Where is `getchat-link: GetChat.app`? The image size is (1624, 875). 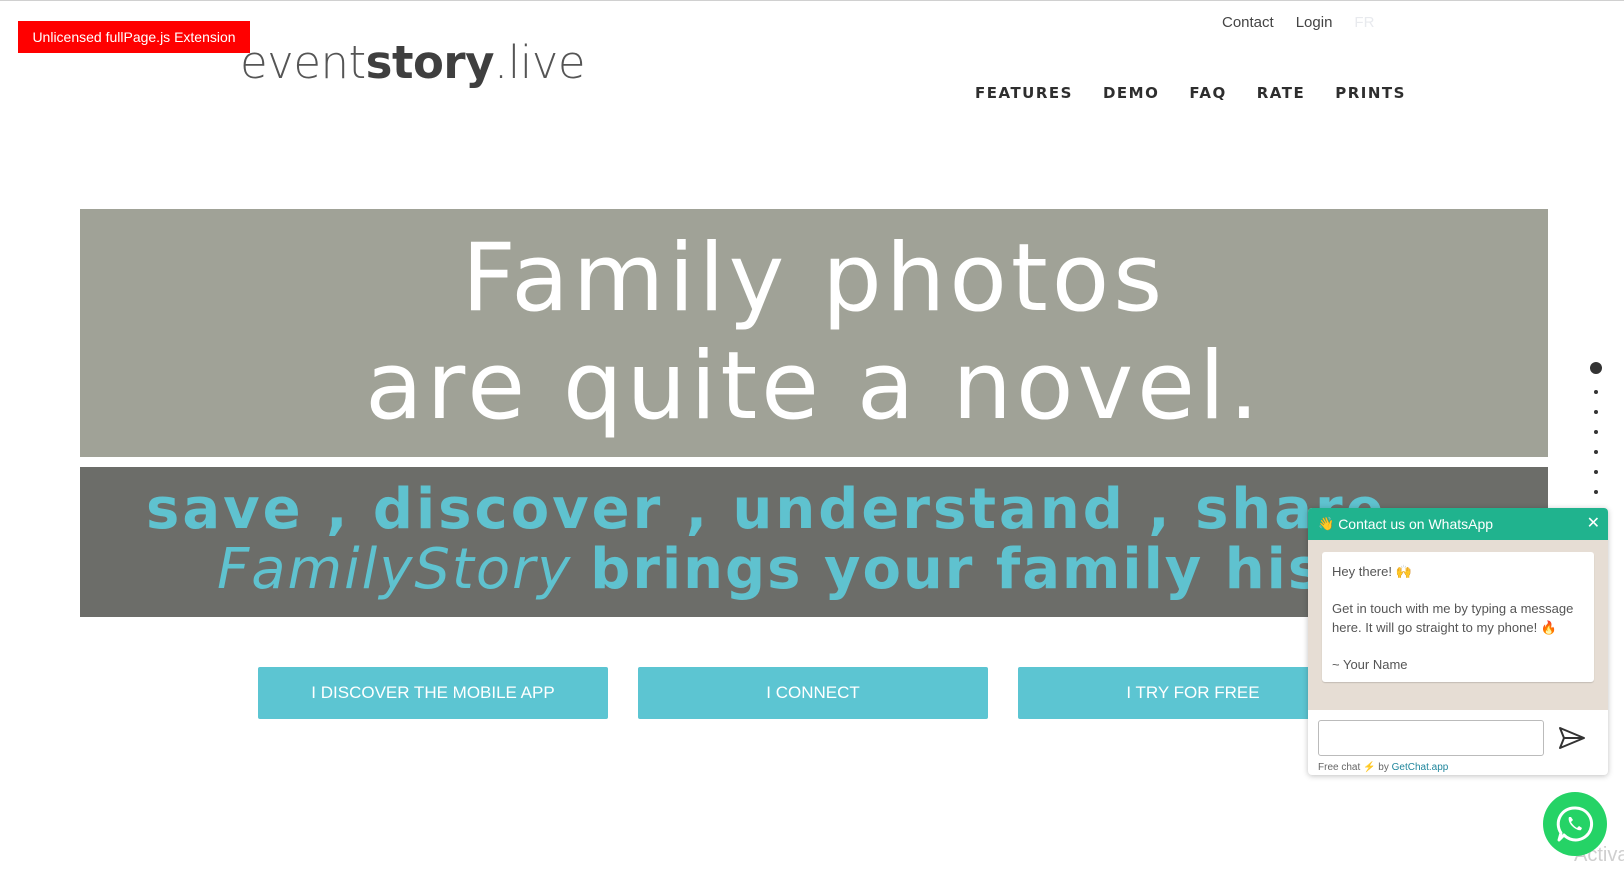 getchat-link: GetChat.app is located at coordinates (1420, 767).